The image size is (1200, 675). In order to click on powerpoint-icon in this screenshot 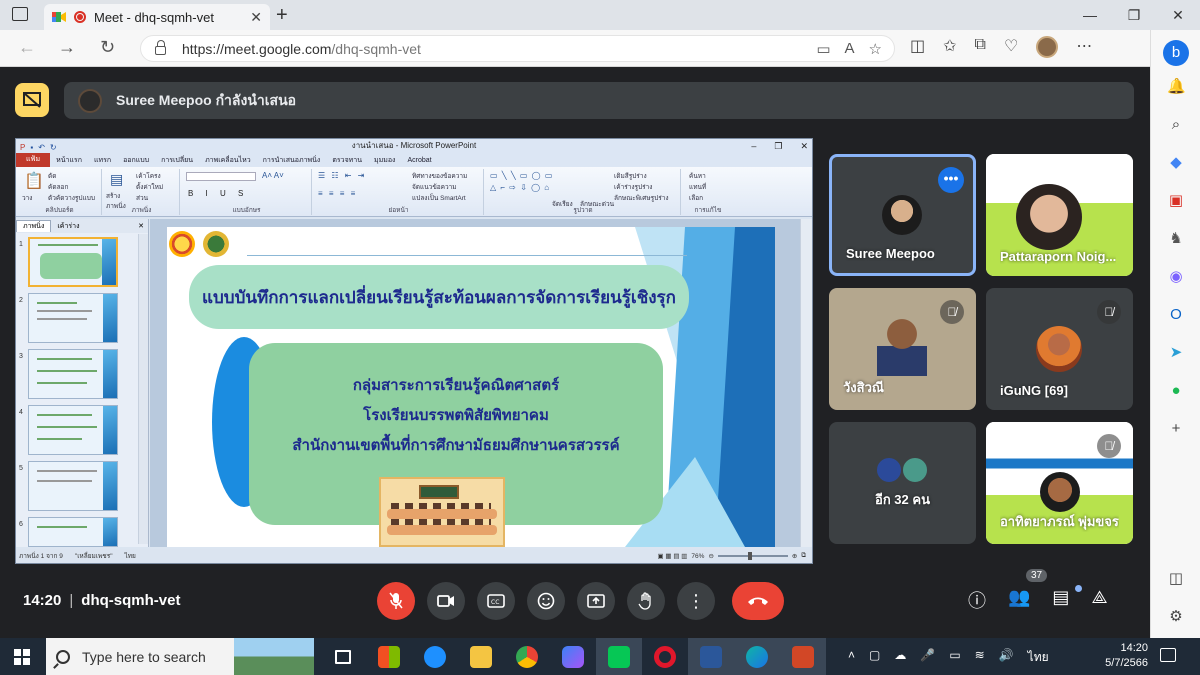, I will do `click(803, 656)`.